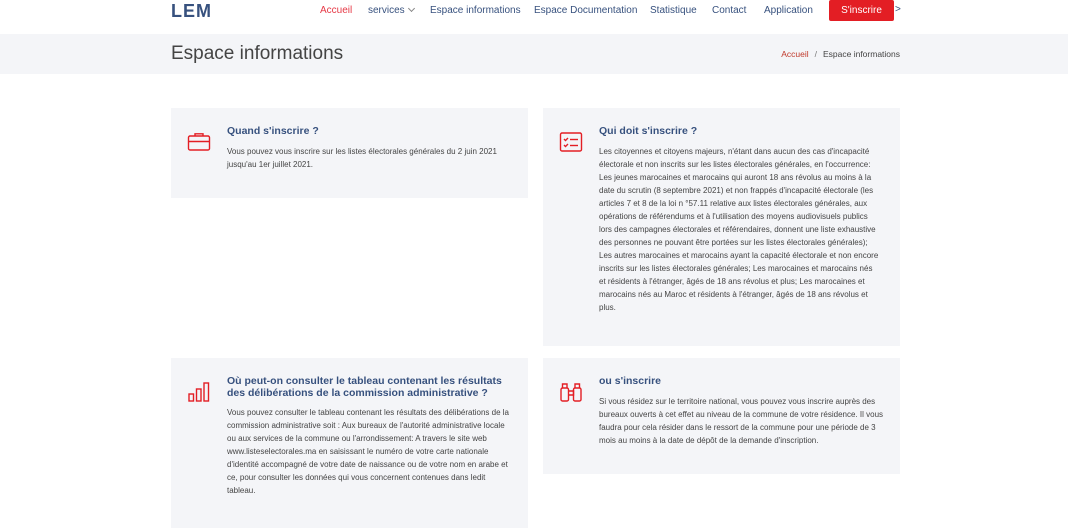  I want to click on page-title: Espace informations, so click(257, 53).